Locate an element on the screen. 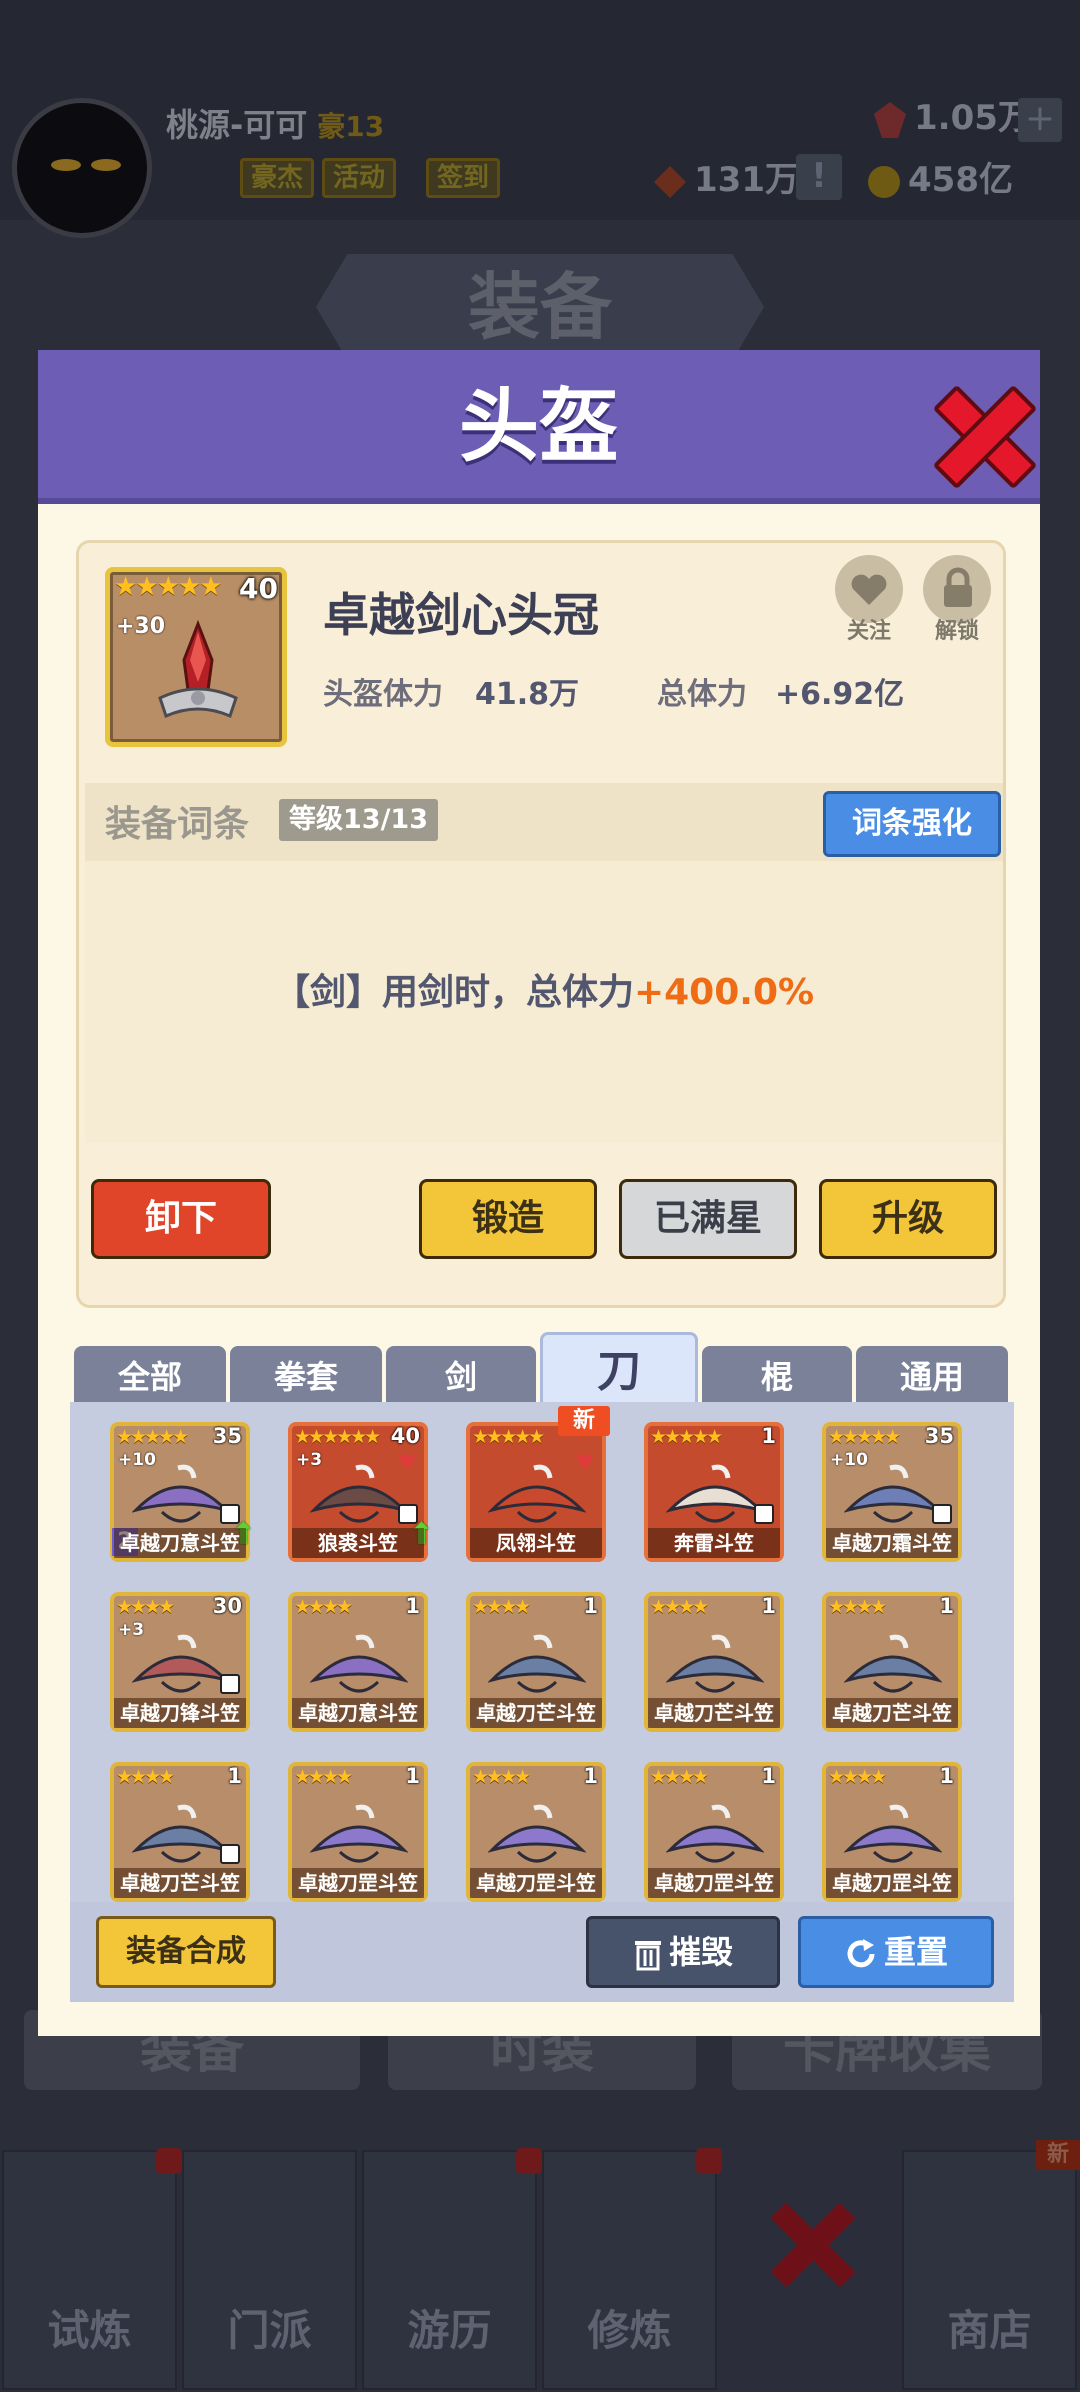  item-card: ★★★★★★40+3♥⬆狼裘斗笠 is located at coordinates (361, 1492).